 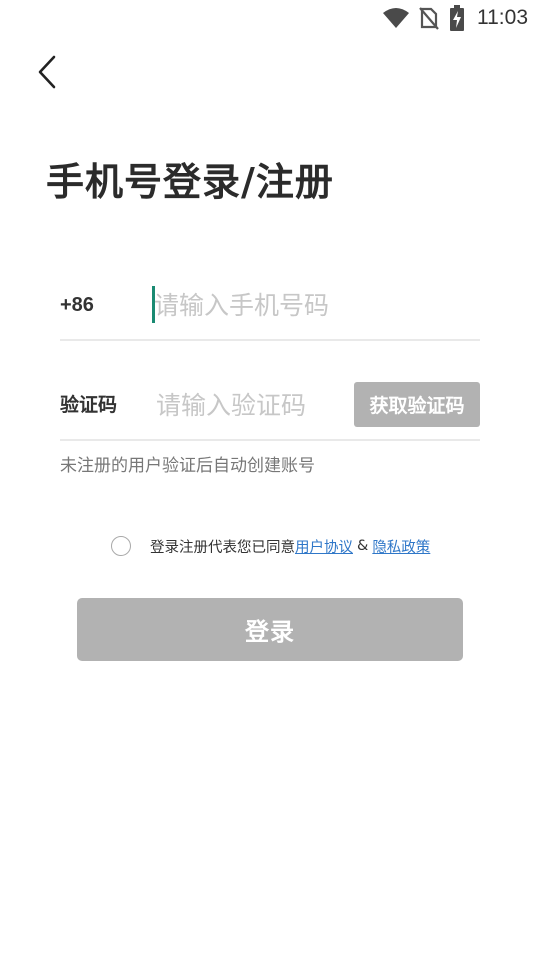 I want to click on code-input, so click(x=251, y=405).